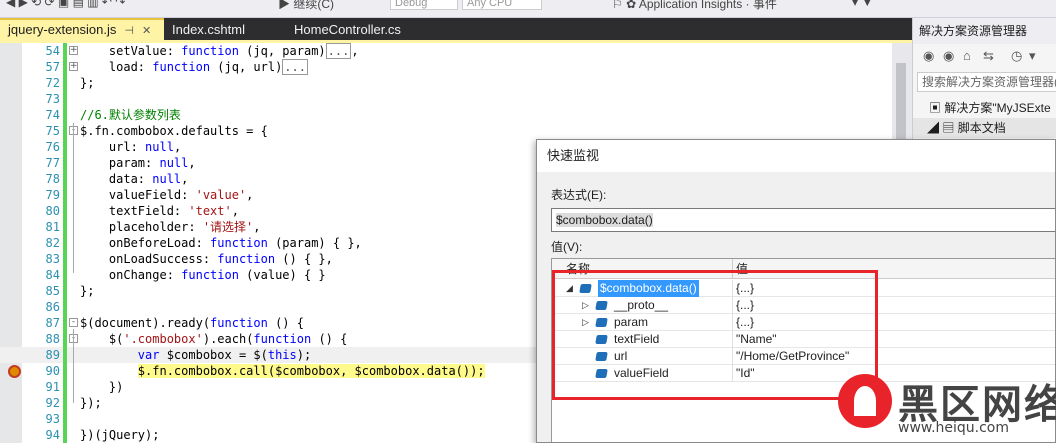 The image size is (1056, 443). Describe the element at coordinates (803, 220) in the screenshot. I see `expression-input: $combobox.data()` at that location.